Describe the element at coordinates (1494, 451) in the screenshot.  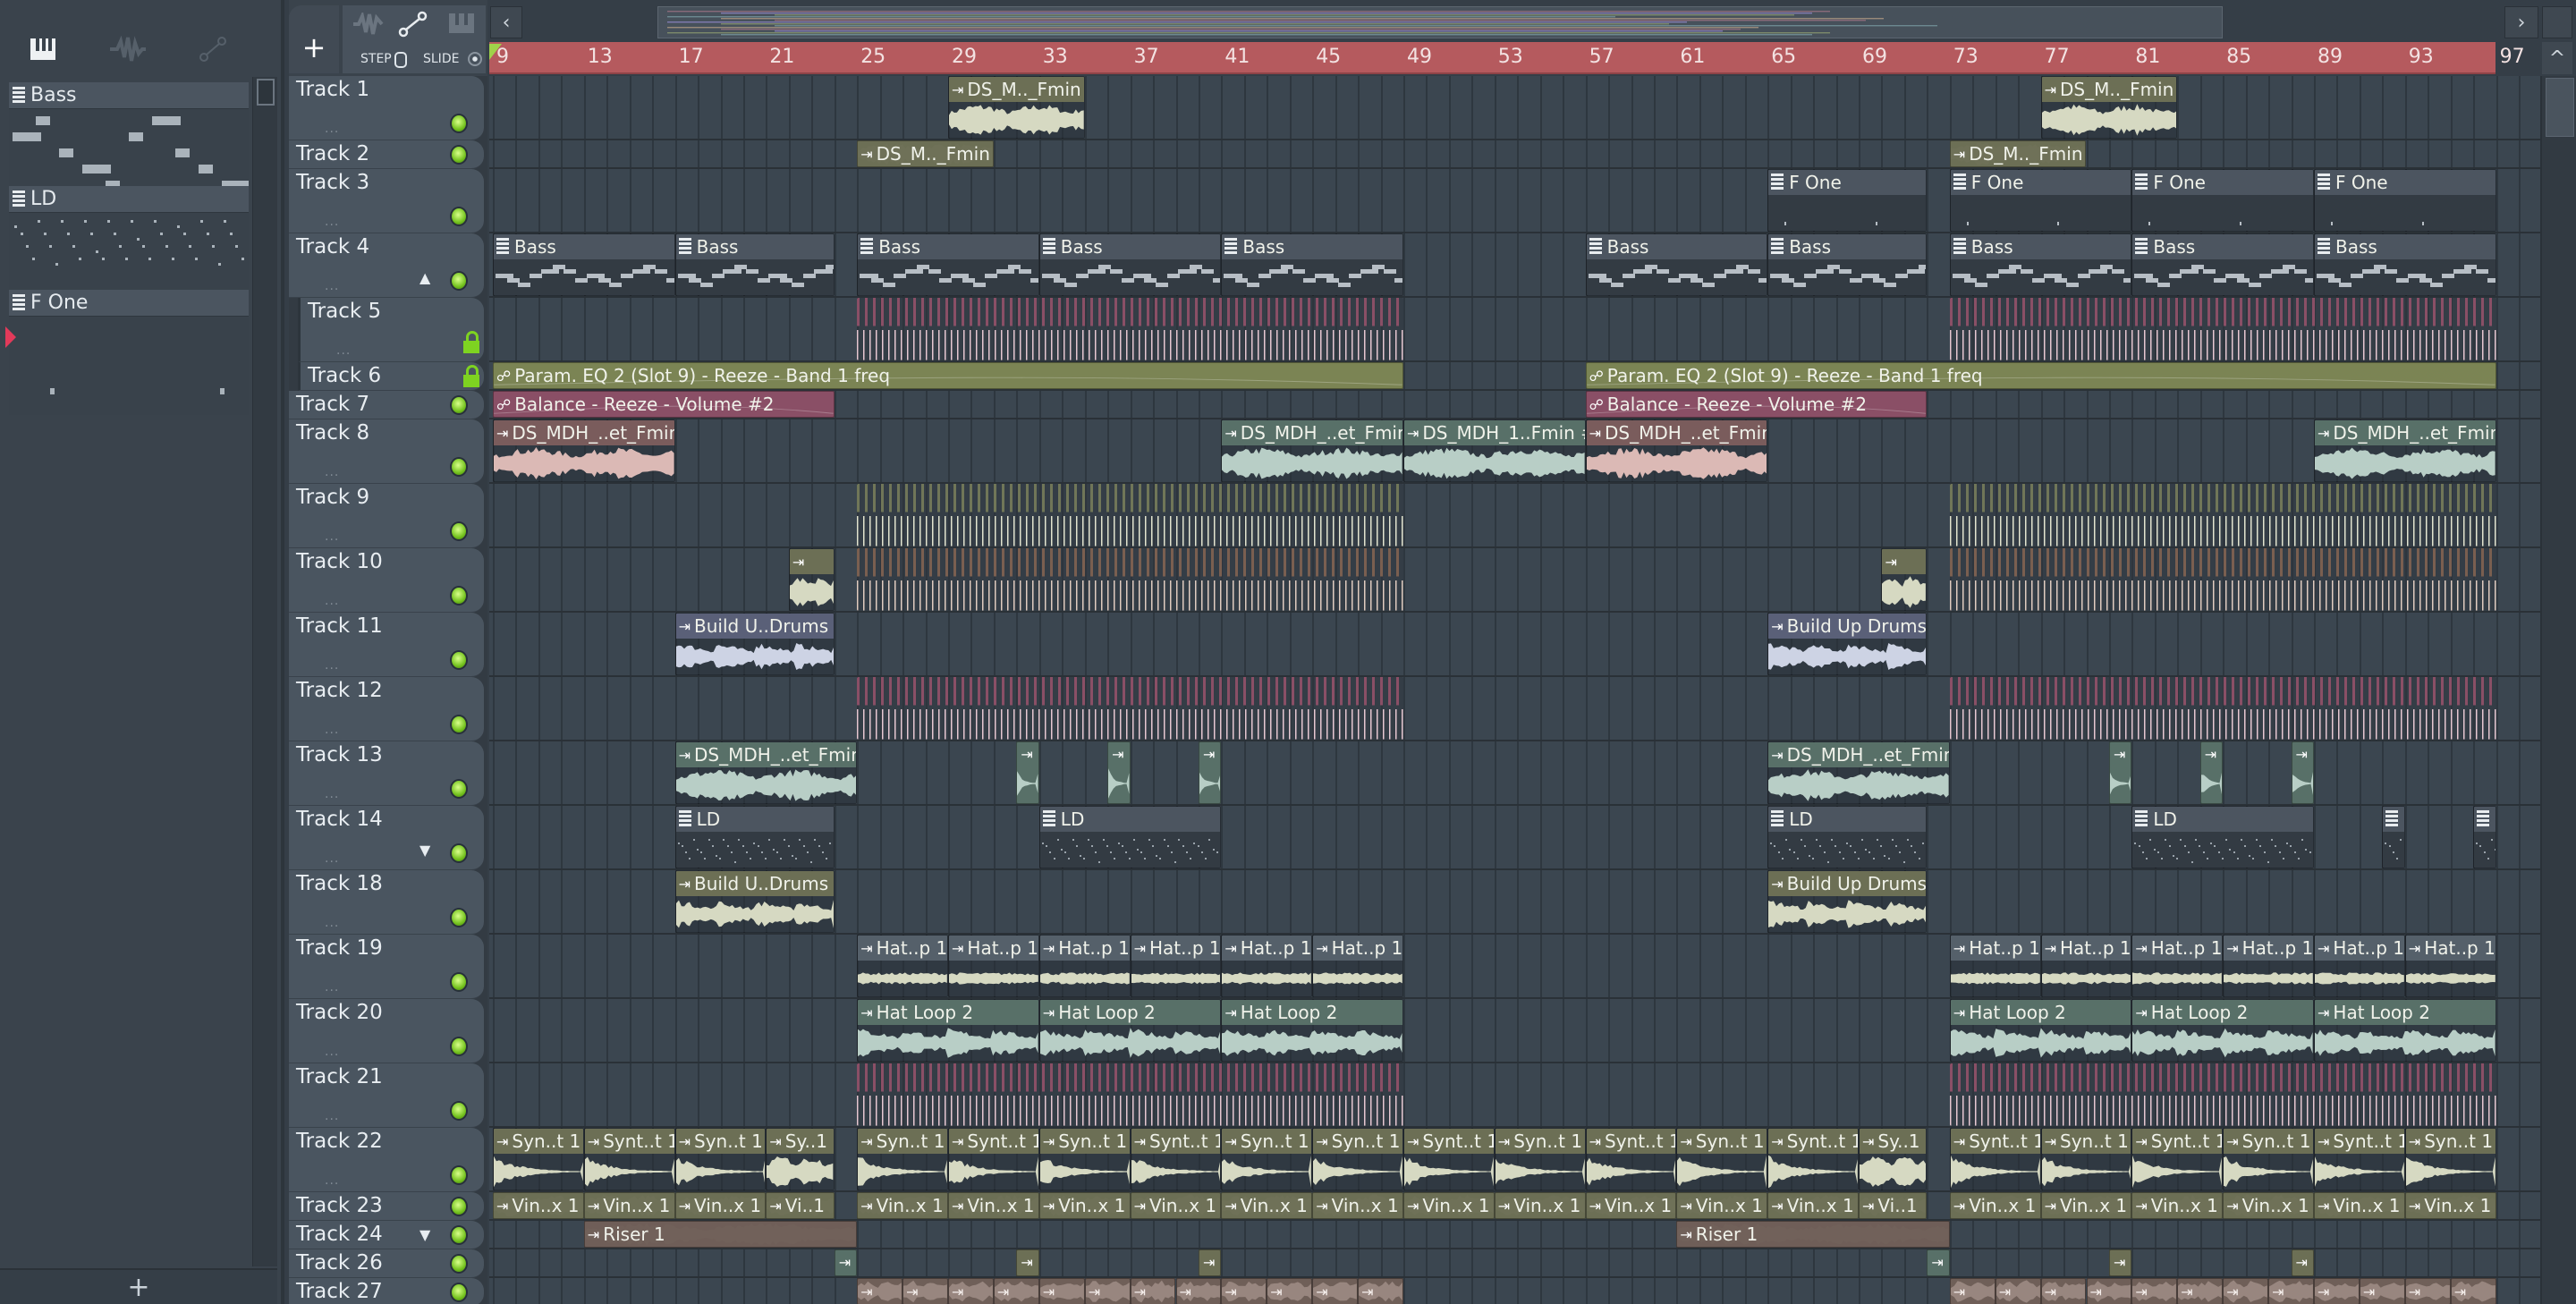
I see `audio-clip: ⇥DS_MDH_1..Fmin #2` at that location.